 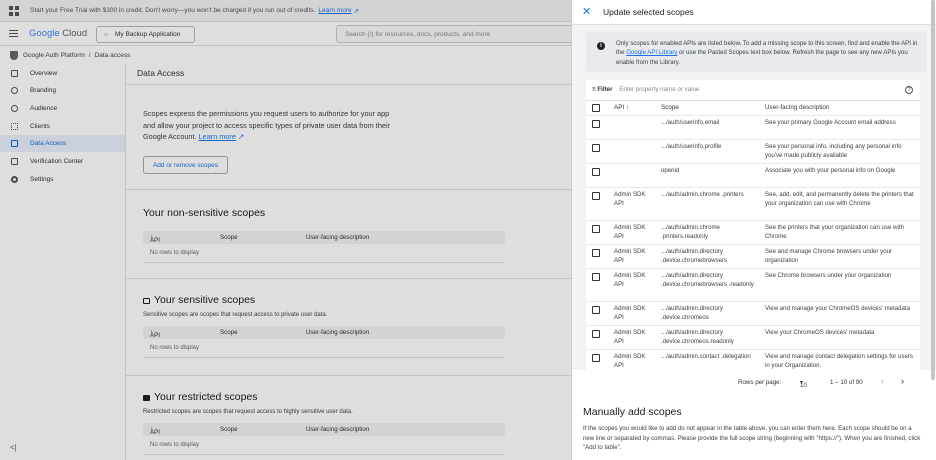 What do you see at coordinates (909, 90) in the screenshot?
I see `help-icon: ?` at bounding box center [909, 90].